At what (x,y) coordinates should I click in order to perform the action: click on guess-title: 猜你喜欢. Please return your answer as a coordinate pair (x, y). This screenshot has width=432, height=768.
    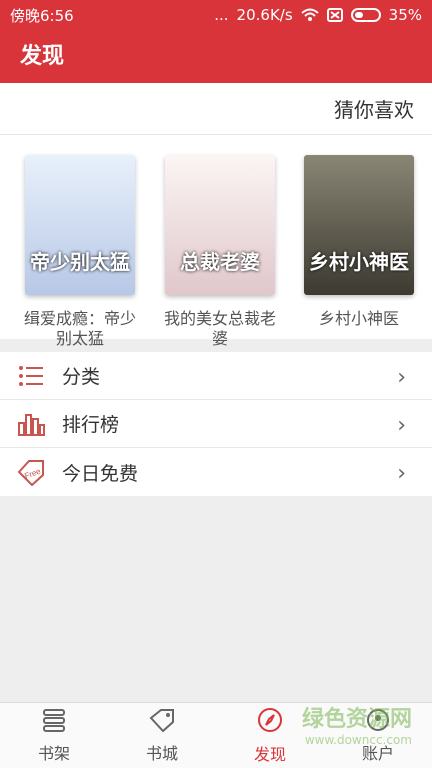
    Looking at the image, I should click on (374, 110).